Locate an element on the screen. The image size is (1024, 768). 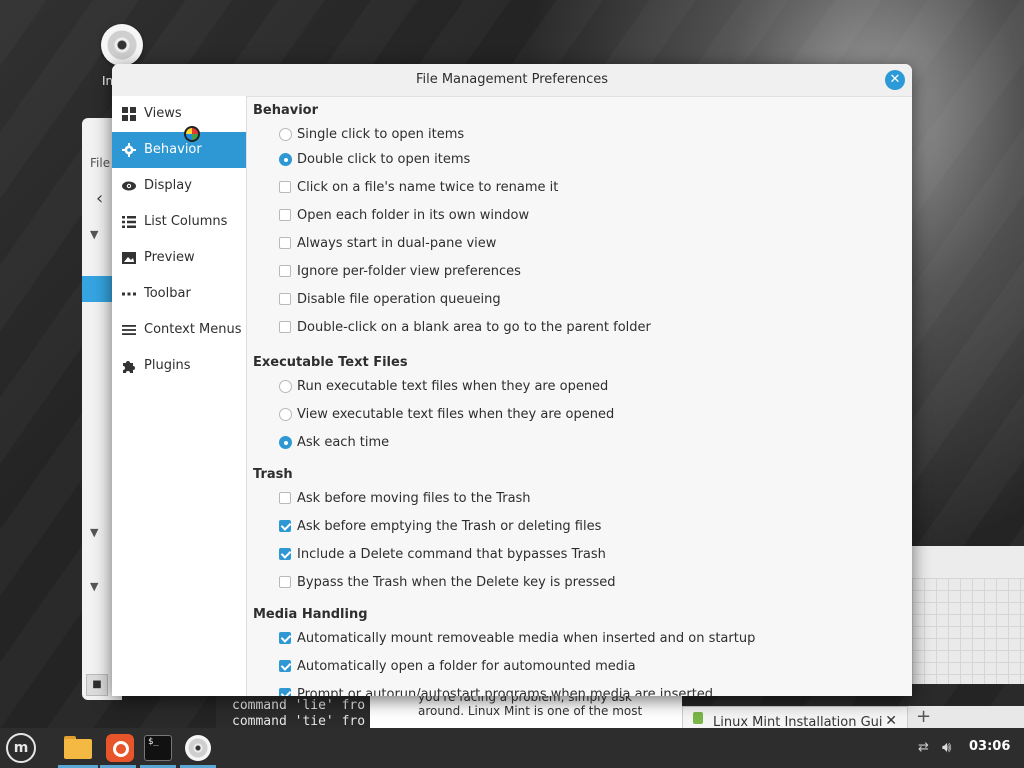
radio-ask-each-time: Ask each time is located at coordinates (334, 443).